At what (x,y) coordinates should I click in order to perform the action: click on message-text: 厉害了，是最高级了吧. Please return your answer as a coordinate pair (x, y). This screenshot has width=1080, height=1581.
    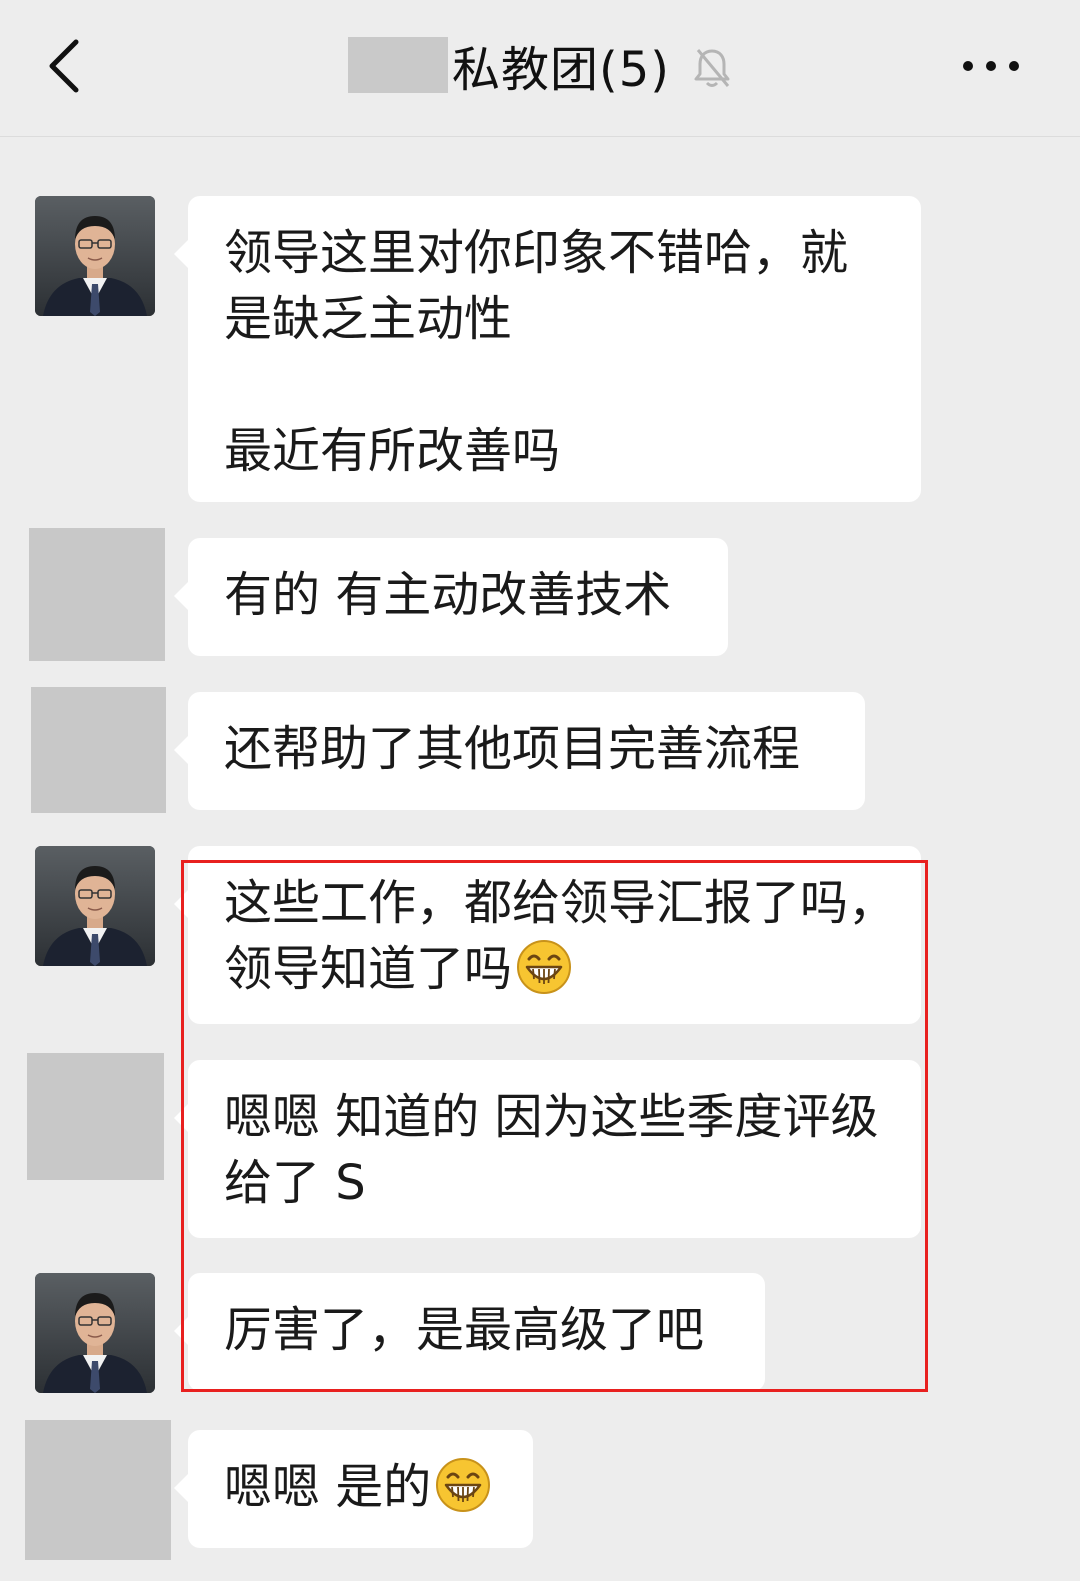
    Looking at the image, I should click on (464, 1330).